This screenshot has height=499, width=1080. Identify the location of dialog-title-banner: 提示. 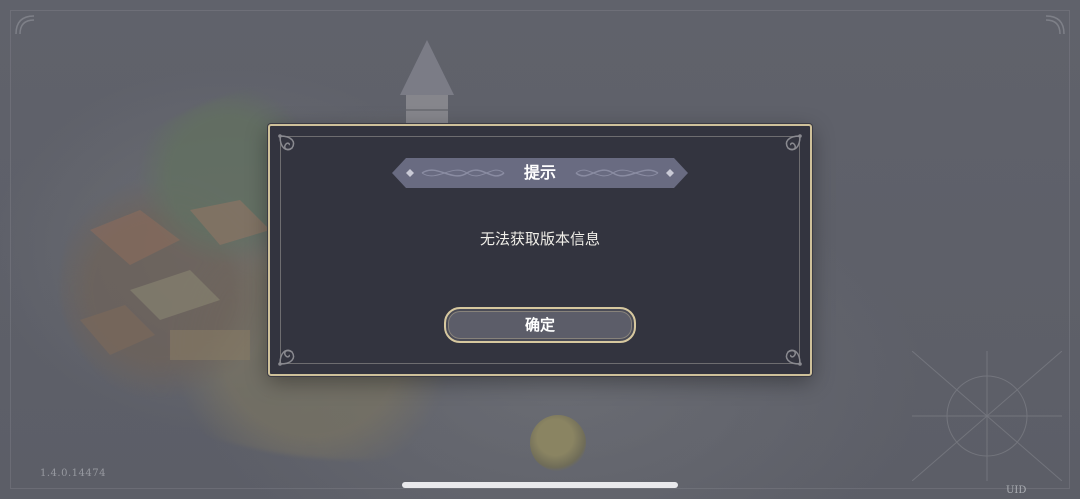
(540, 173).